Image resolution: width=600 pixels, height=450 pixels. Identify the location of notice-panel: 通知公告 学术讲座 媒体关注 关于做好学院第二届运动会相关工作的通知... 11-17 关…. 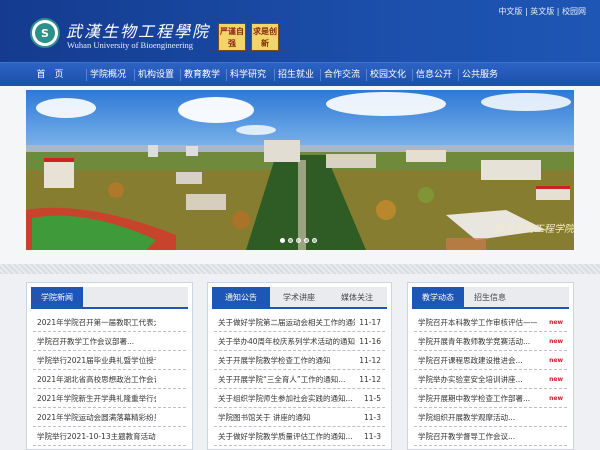
(299, 366).